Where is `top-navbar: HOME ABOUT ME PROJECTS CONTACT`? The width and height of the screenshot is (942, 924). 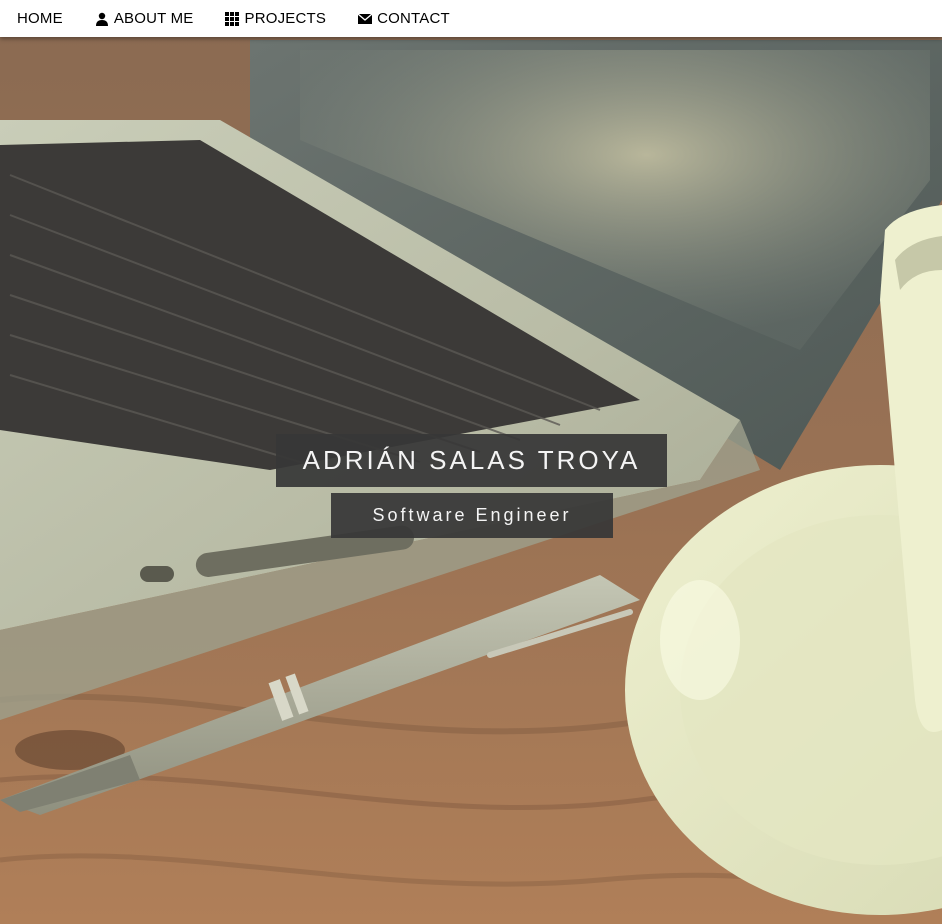 top-navbar: HOME ABOUT ME PROJECTS CONTACT is located at coordinates (471, 18).